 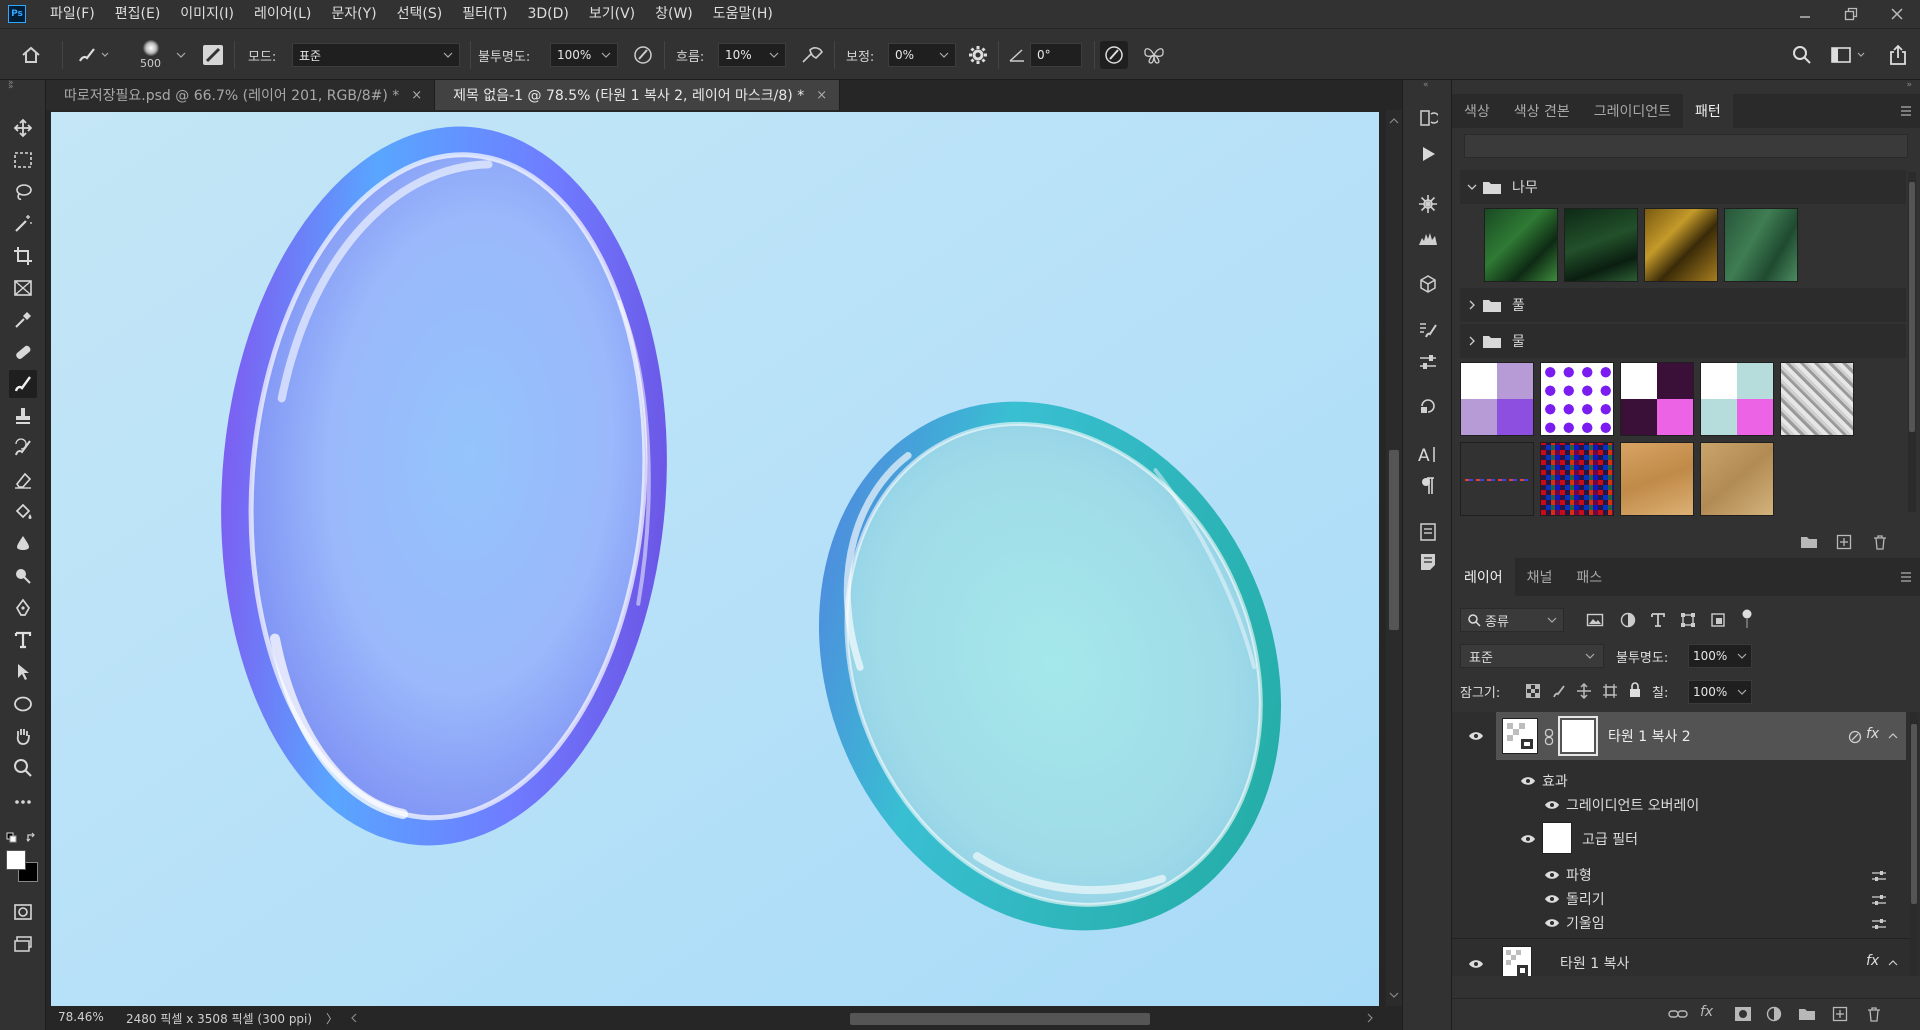 I want to click on restore-icon, so click(x=1851, y=14).